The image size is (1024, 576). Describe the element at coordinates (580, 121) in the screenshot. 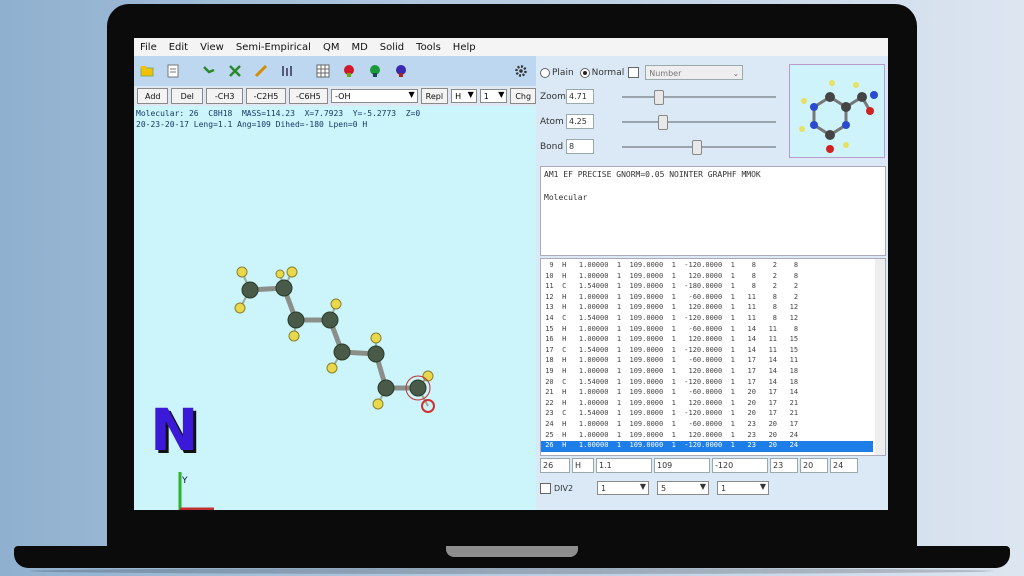

I see `atom-field: 4.25` at that location.